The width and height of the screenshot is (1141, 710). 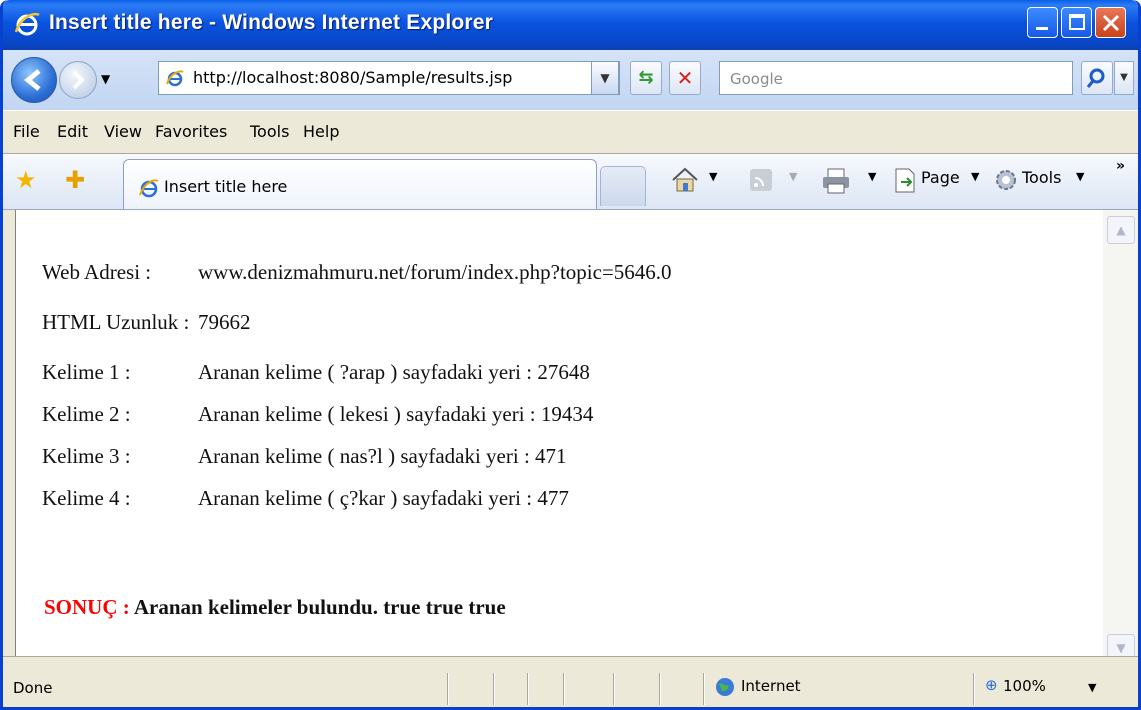 What do you see at coordinates (86, 455) in the screenshot?
I see `row-label: Kelime 3 :` at bounding box center [86, 455].